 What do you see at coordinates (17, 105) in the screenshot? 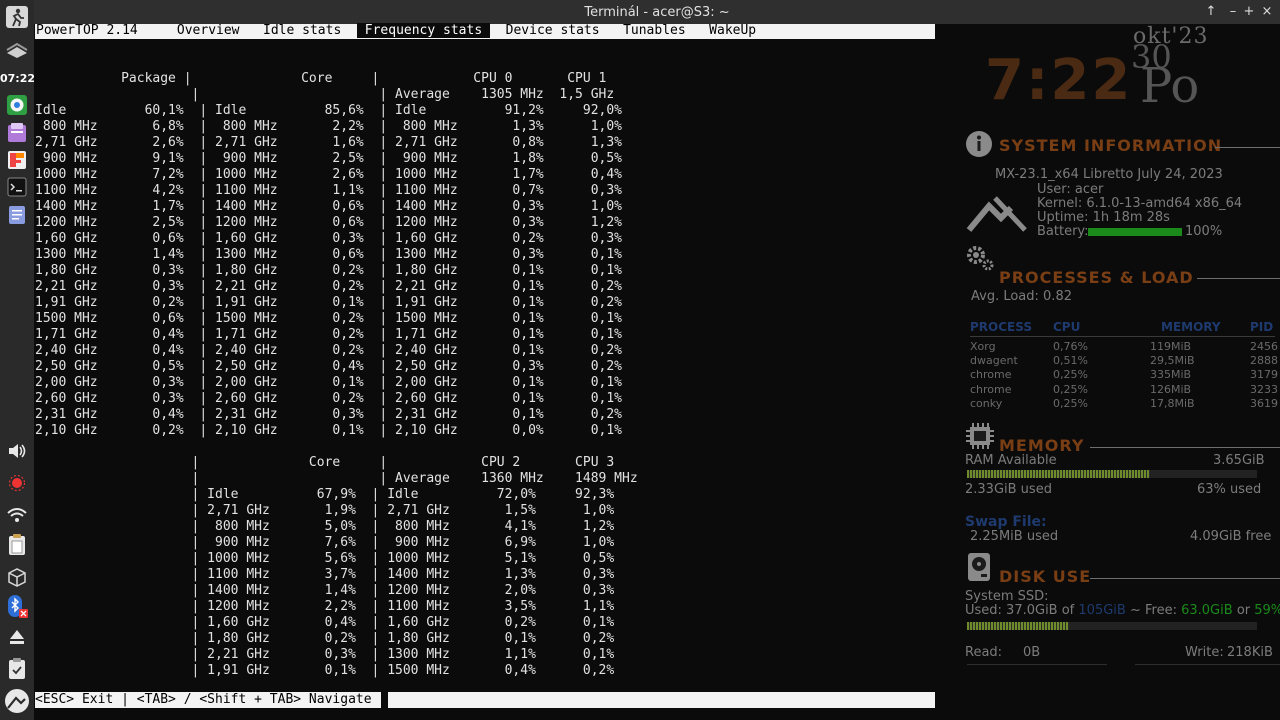
I see `chrome-icon` at bounding box center [17, 105].